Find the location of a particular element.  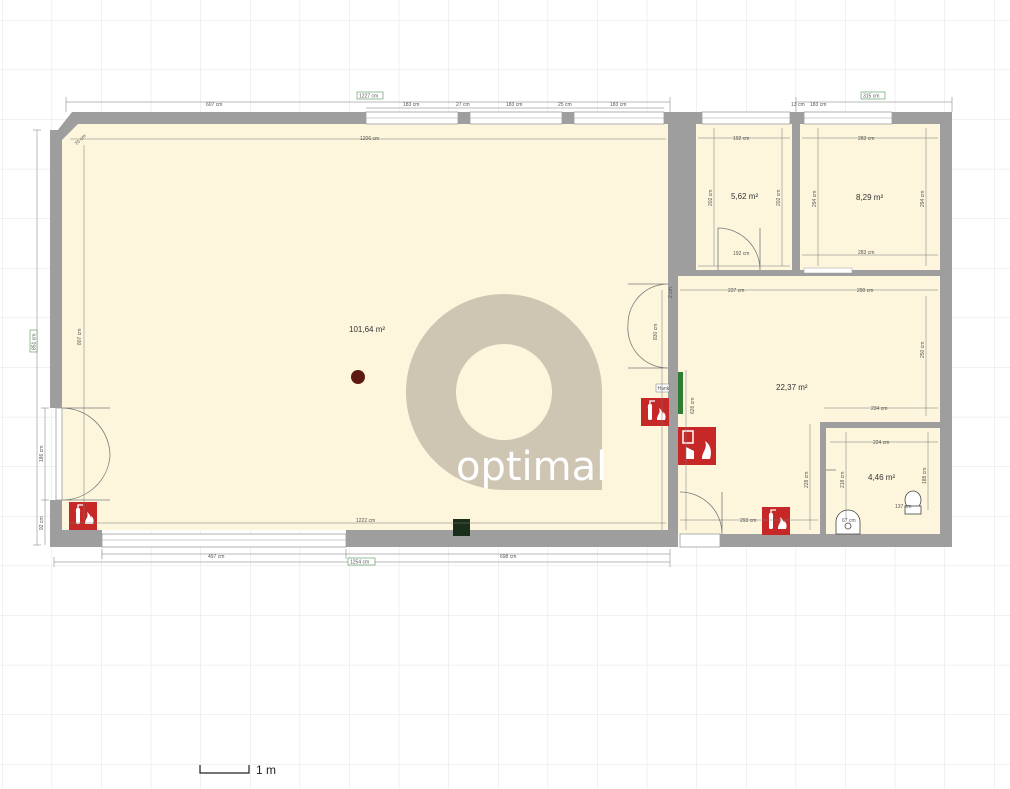

dim-left-total: 851 cm is located at coordinates (35, 342).